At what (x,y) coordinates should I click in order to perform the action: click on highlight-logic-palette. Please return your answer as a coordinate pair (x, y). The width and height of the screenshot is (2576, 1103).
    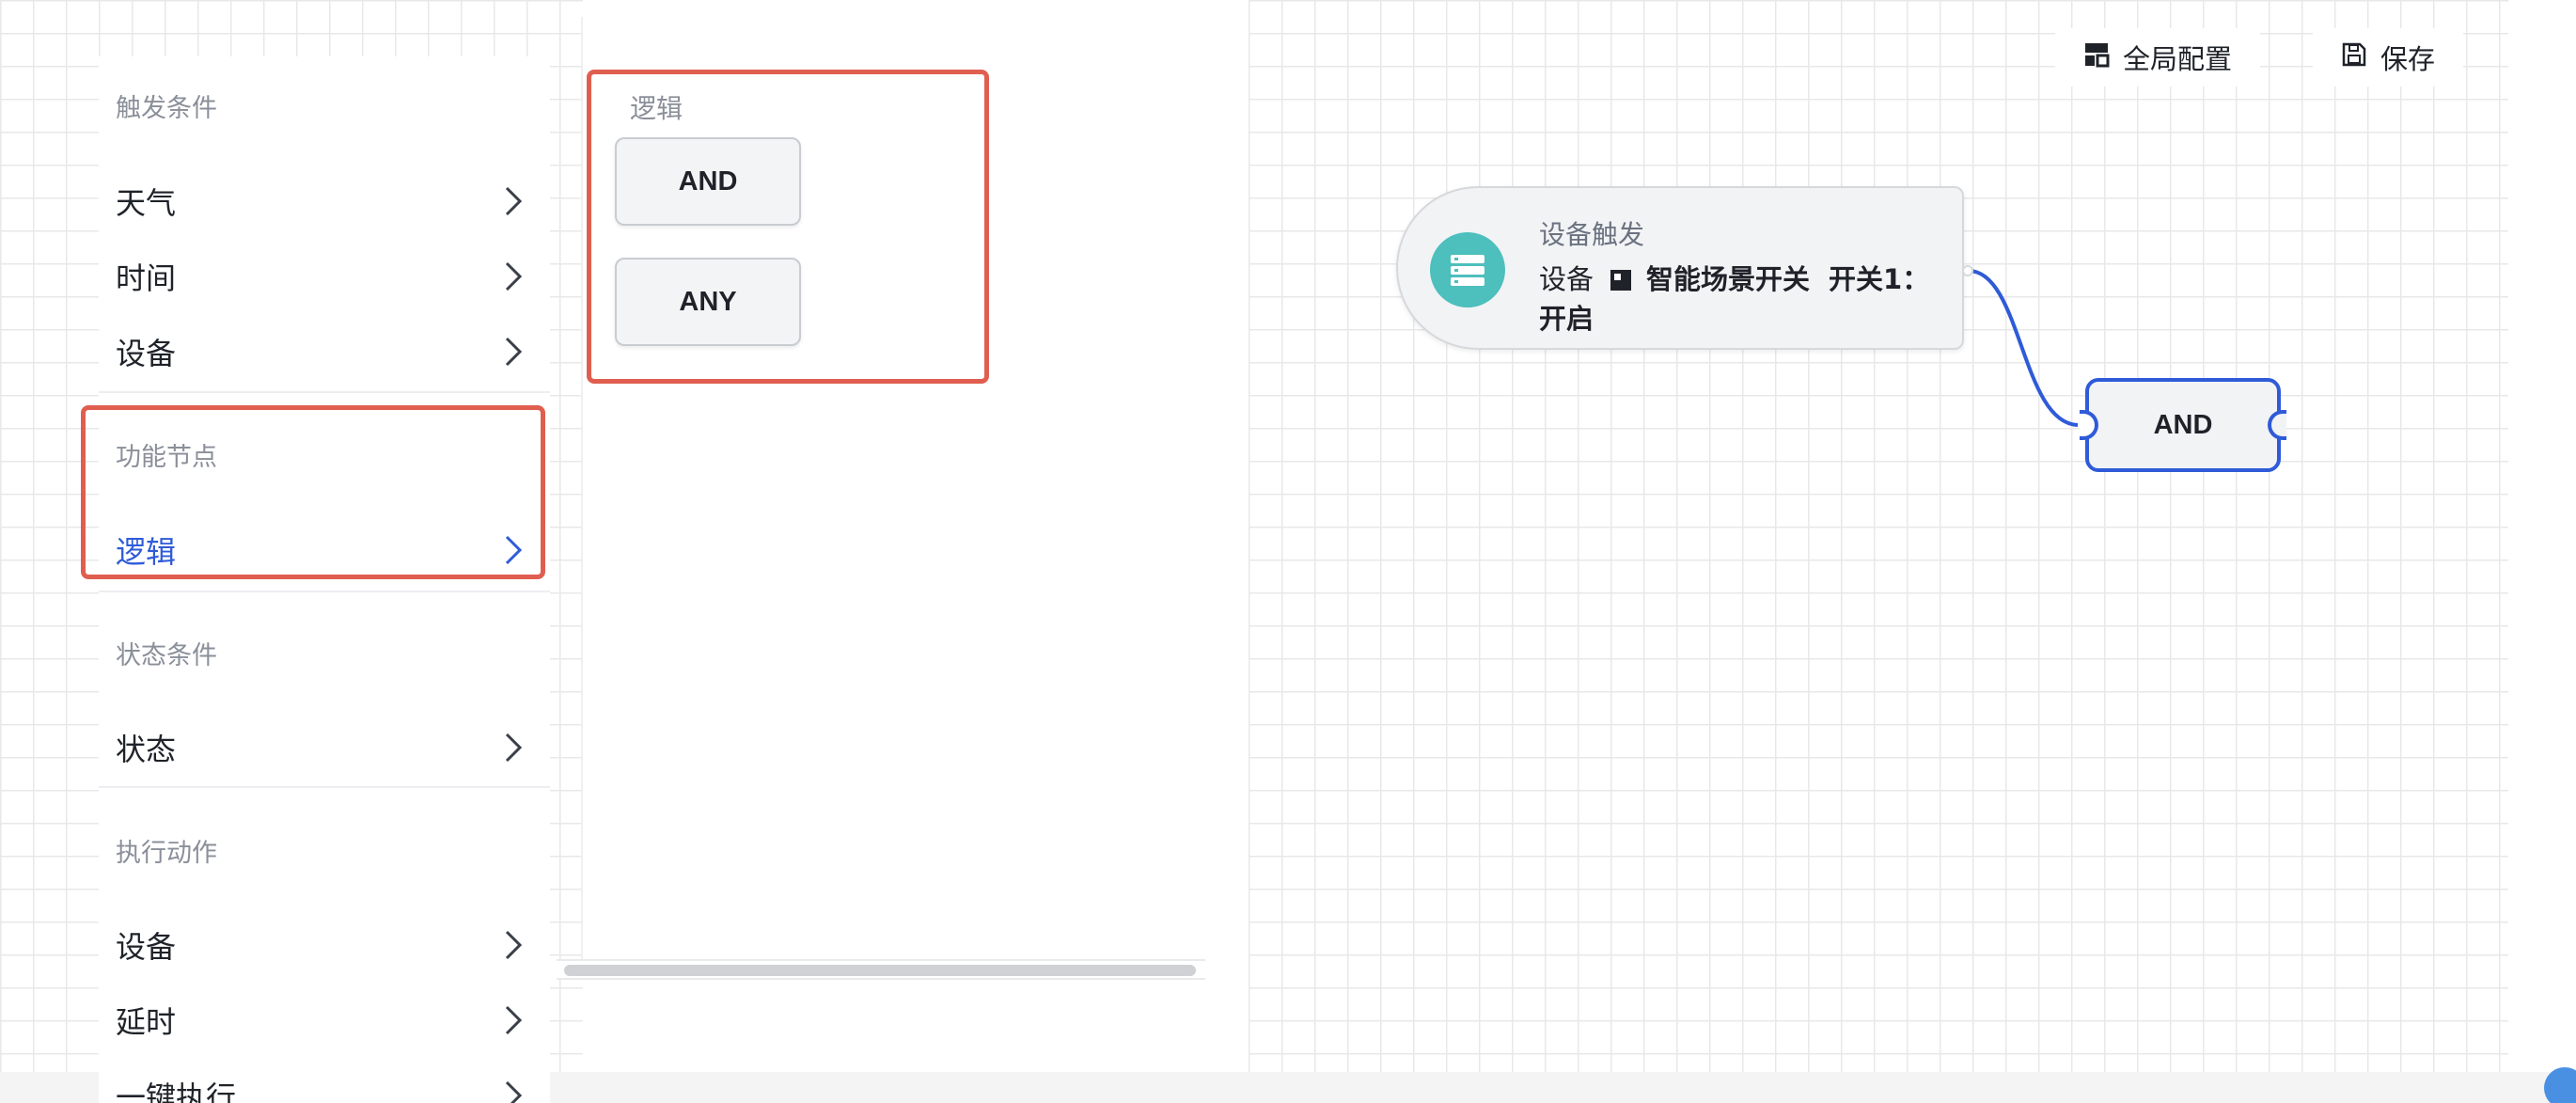
    Looking at the image, I should click on (788, 227).